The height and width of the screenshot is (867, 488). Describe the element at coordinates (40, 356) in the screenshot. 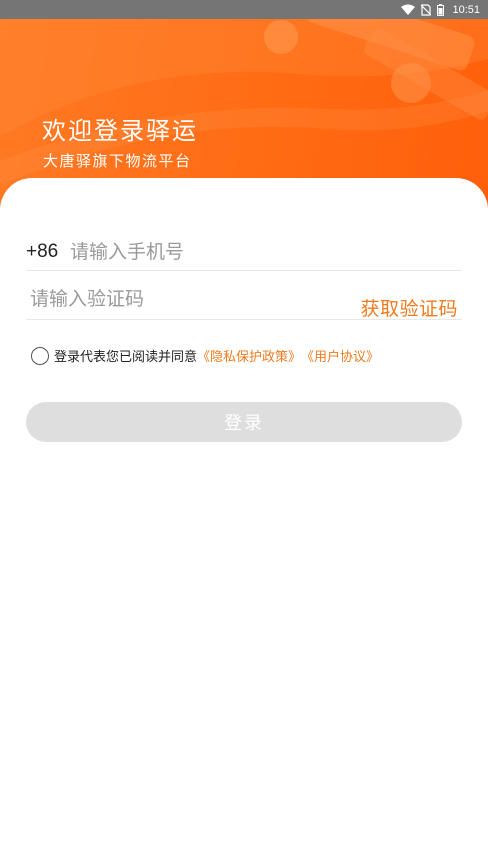

I see `agree-radio` at that location.